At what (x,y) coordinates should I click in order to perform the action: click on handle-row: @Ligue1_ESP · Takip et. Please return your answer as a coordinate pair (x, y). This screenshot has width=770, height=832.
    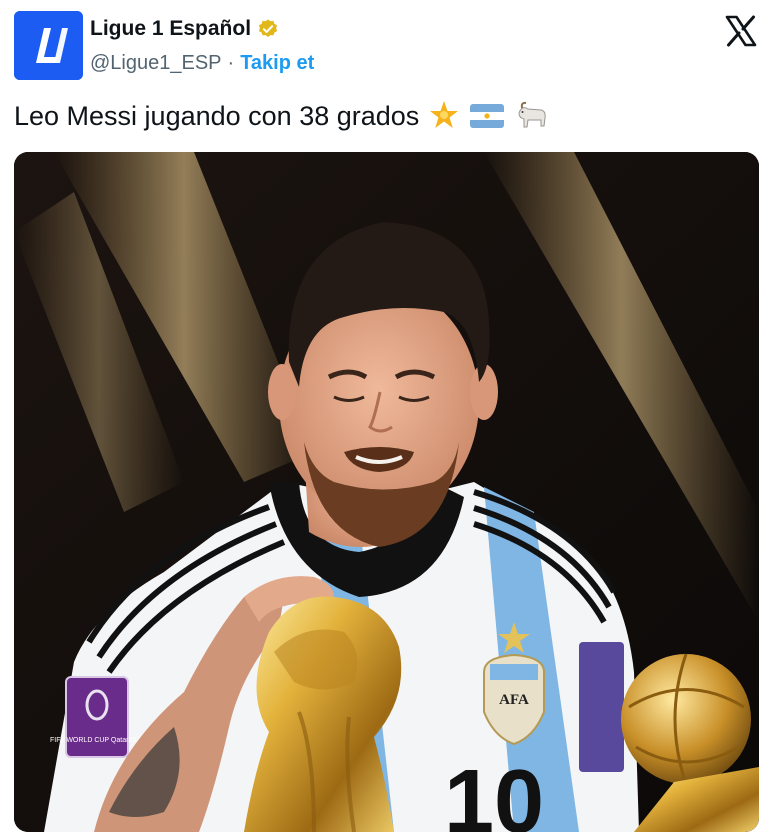
    Looking at the image, I should click on (202, 63).